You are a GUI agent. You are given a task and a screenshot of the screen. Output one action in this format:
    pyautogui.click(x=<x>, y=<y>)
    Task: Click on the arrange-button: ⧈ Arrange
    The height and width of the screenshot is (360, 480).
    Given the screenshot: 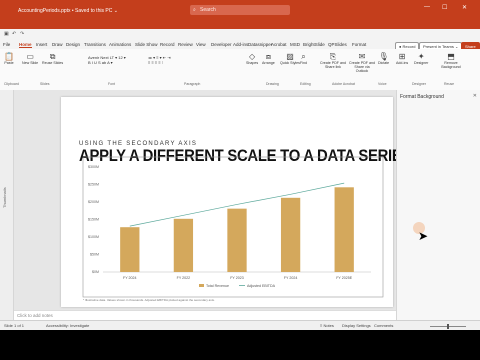 What is the action you would take?
    pyautogui.click(x=268, y=58)
    